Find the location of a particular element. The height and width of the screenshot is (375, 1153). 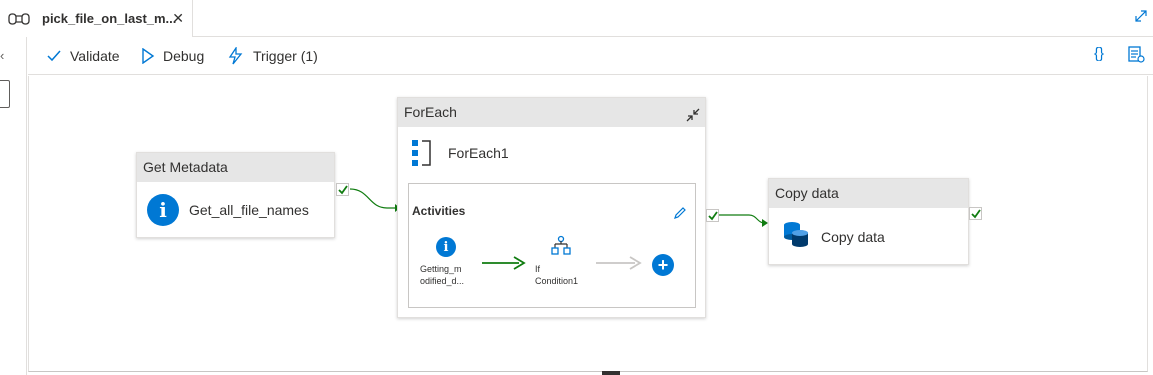

validate-label: Validate is located at coordinates (95, 56).